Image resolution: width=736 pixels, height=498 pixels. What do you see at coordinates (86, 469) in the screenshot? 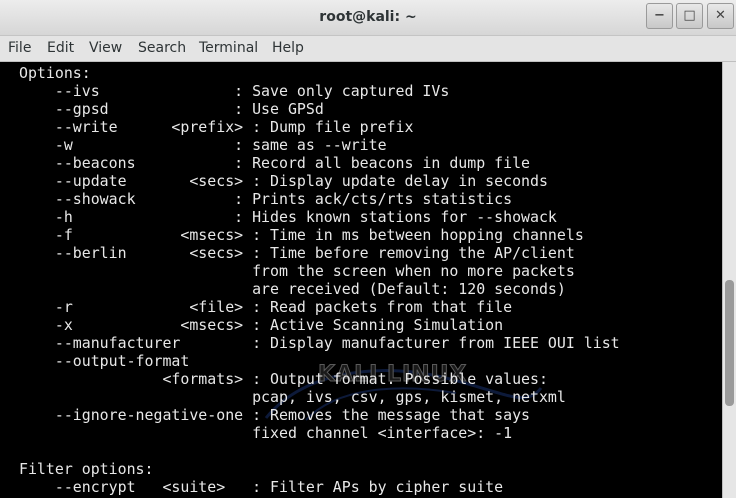
I see `terminal-line: Filter options:` at bounding box center [86, 469].